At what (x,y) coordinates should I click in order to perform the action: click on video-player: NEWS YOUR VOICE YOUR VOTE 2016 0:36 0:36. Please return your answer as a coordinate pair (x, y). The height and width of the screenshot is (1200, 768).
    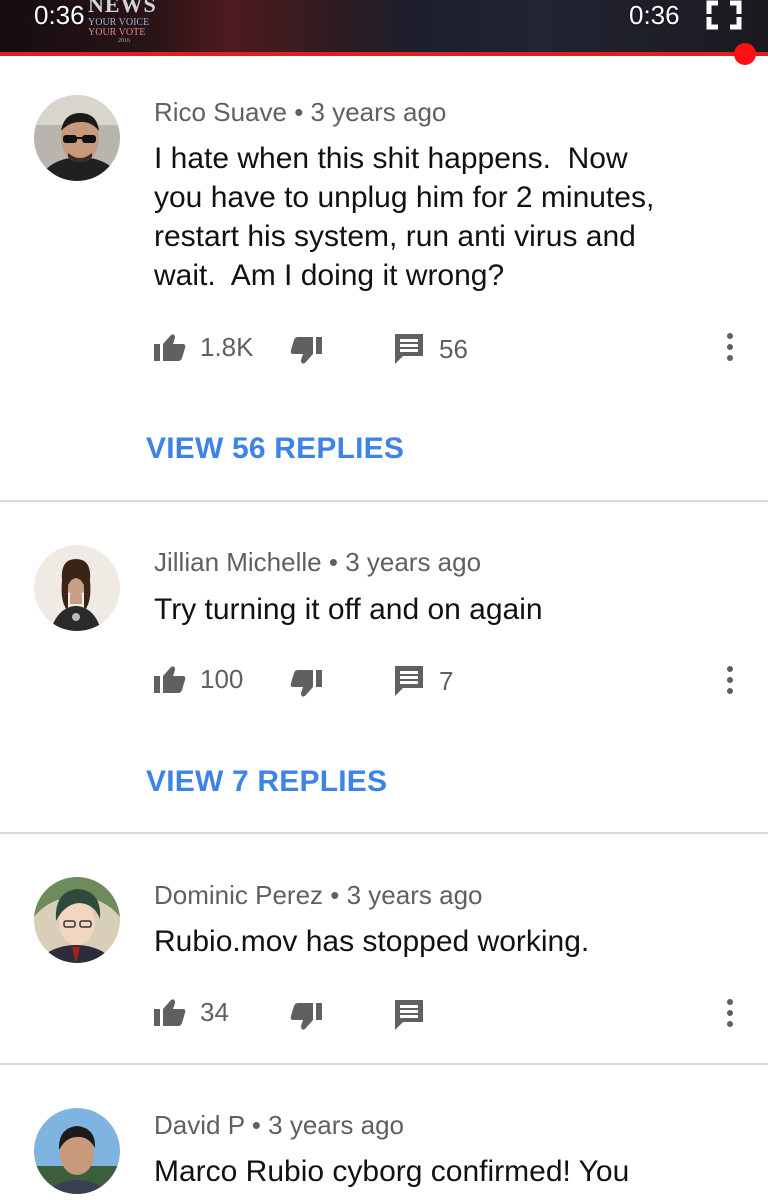
    Looking at the image, I should click on (384, 26).